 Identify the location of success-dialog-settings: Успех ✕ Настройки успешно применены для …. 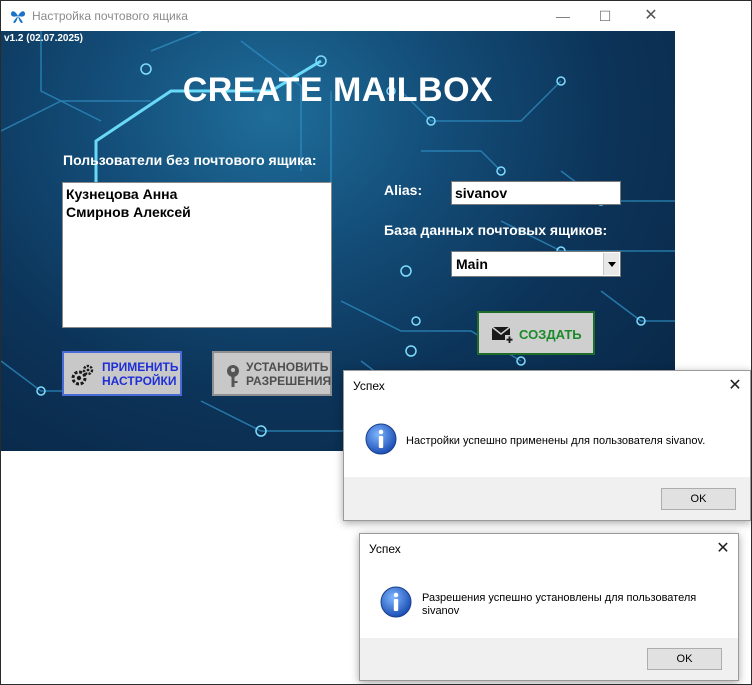
(547, 445).